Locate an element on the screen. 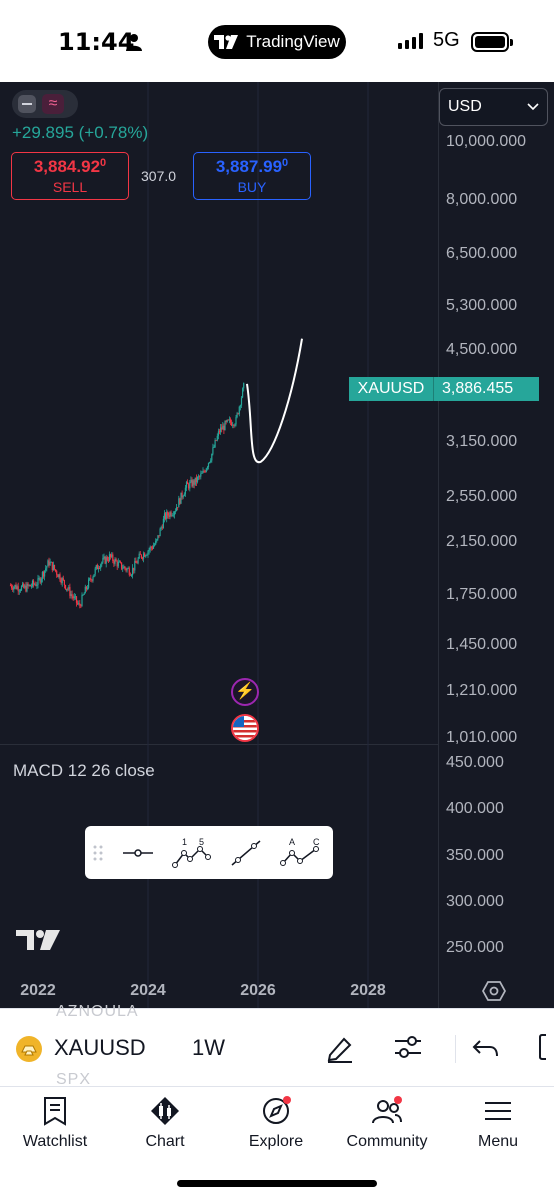 The image size is (554, 1200). price-axis-label: 1,010.000 is located at coordinates (482, 737).